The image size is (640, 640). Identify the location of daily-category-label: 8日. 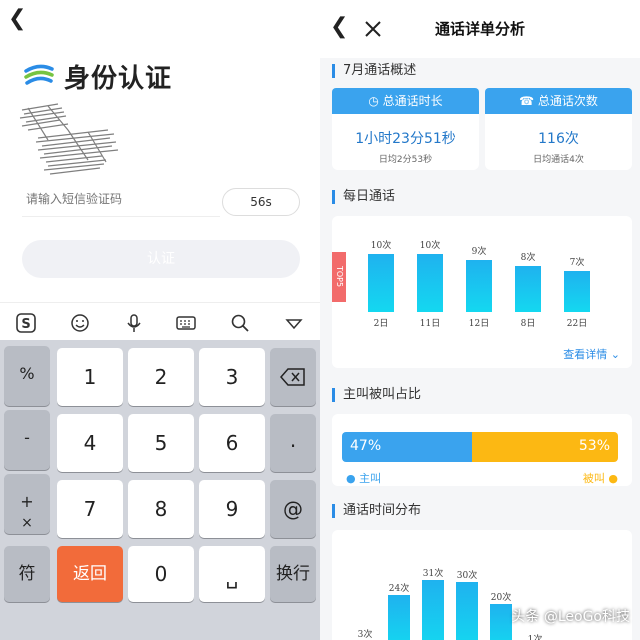
(528, 324).